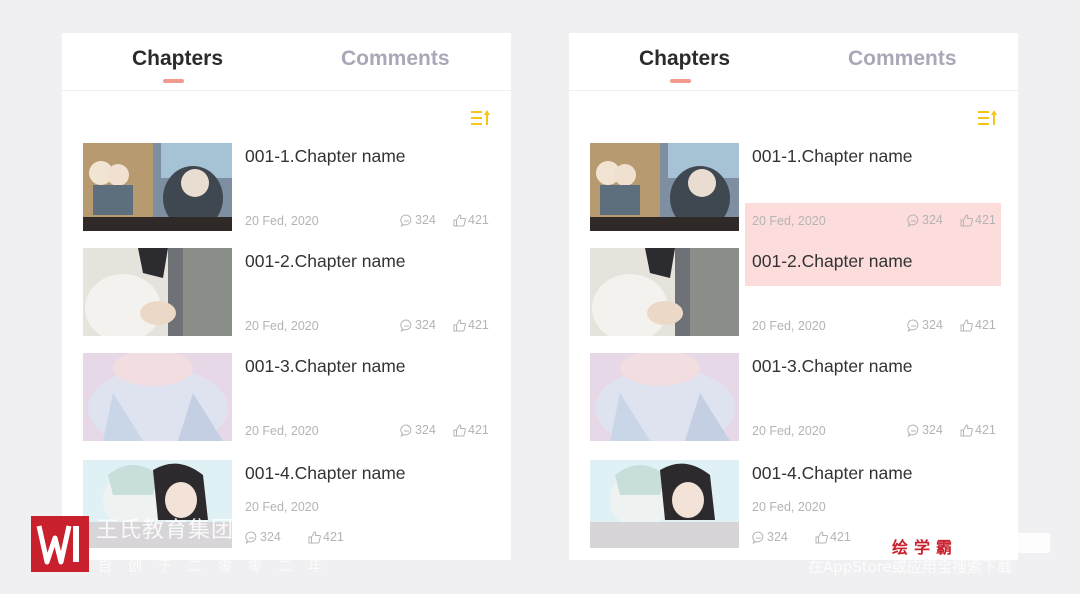  I want to click on watermark-app-download: 在AppStore或应用宝搜索下载, so click(910, 567).